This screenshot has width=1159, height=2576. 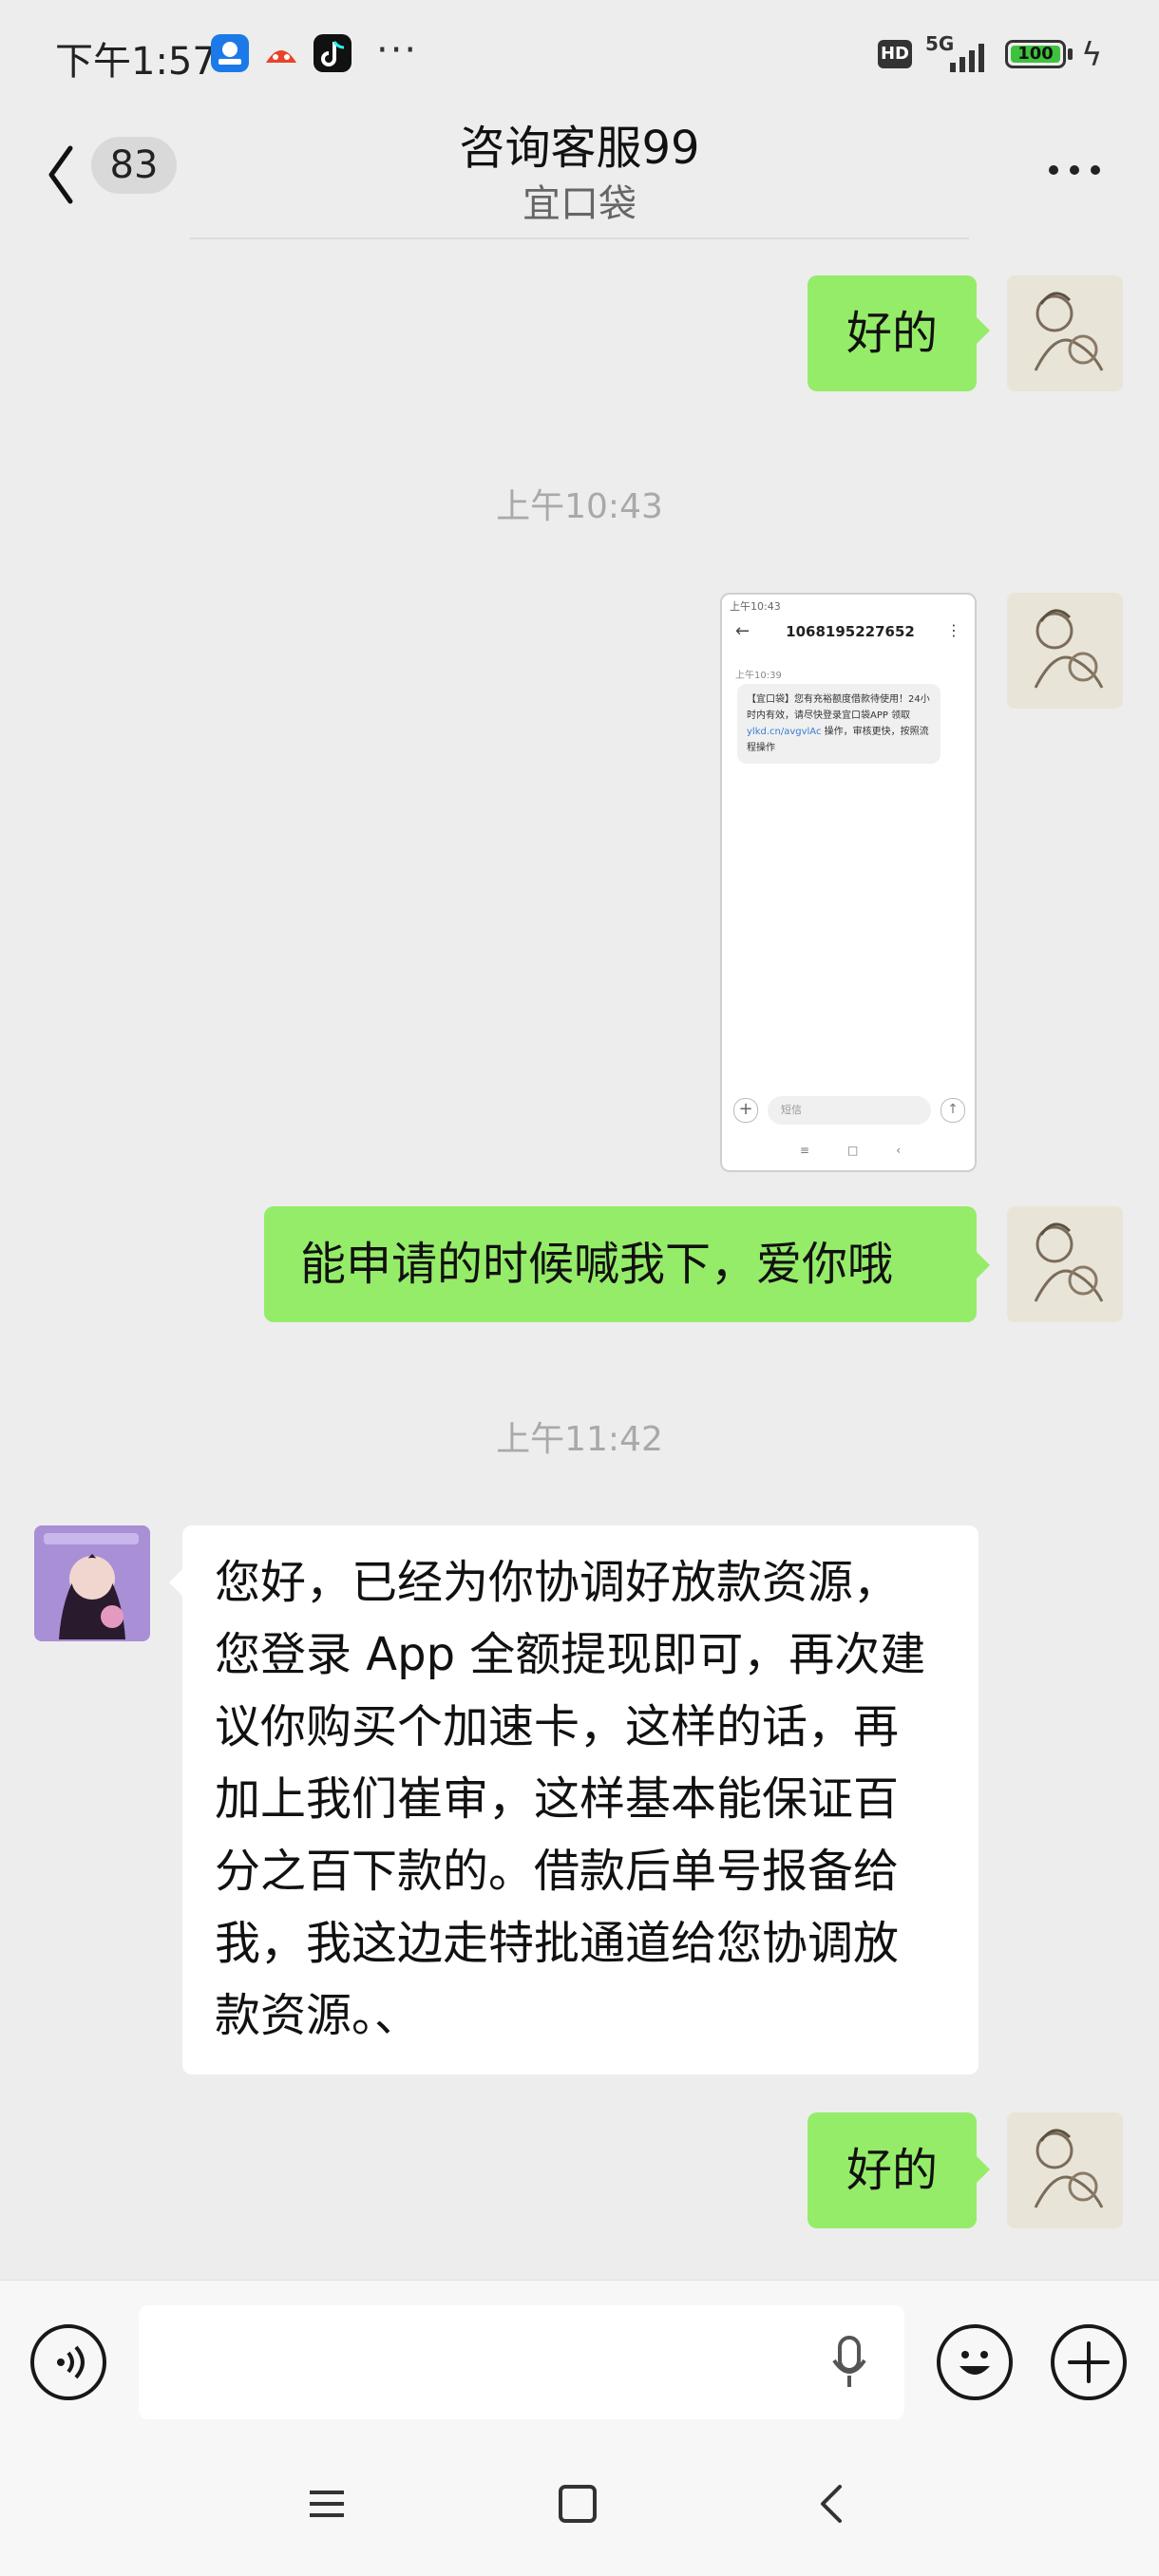 What do you see at coordinates (318, 2015) in the screenshot?
I see `message-line: 款资源。、` at bounding box center [318, 2015].